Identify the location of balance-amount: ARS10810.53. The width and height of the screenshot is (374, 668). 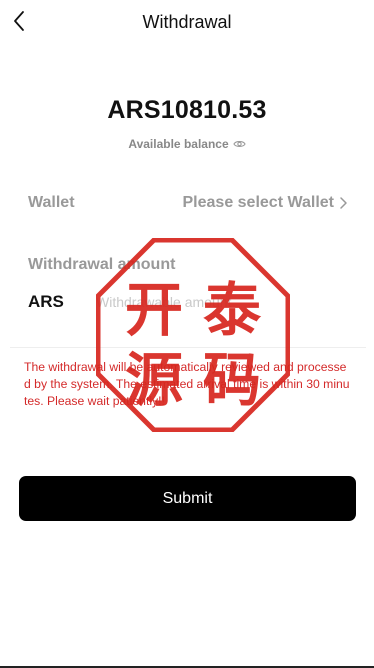
(187, 110).